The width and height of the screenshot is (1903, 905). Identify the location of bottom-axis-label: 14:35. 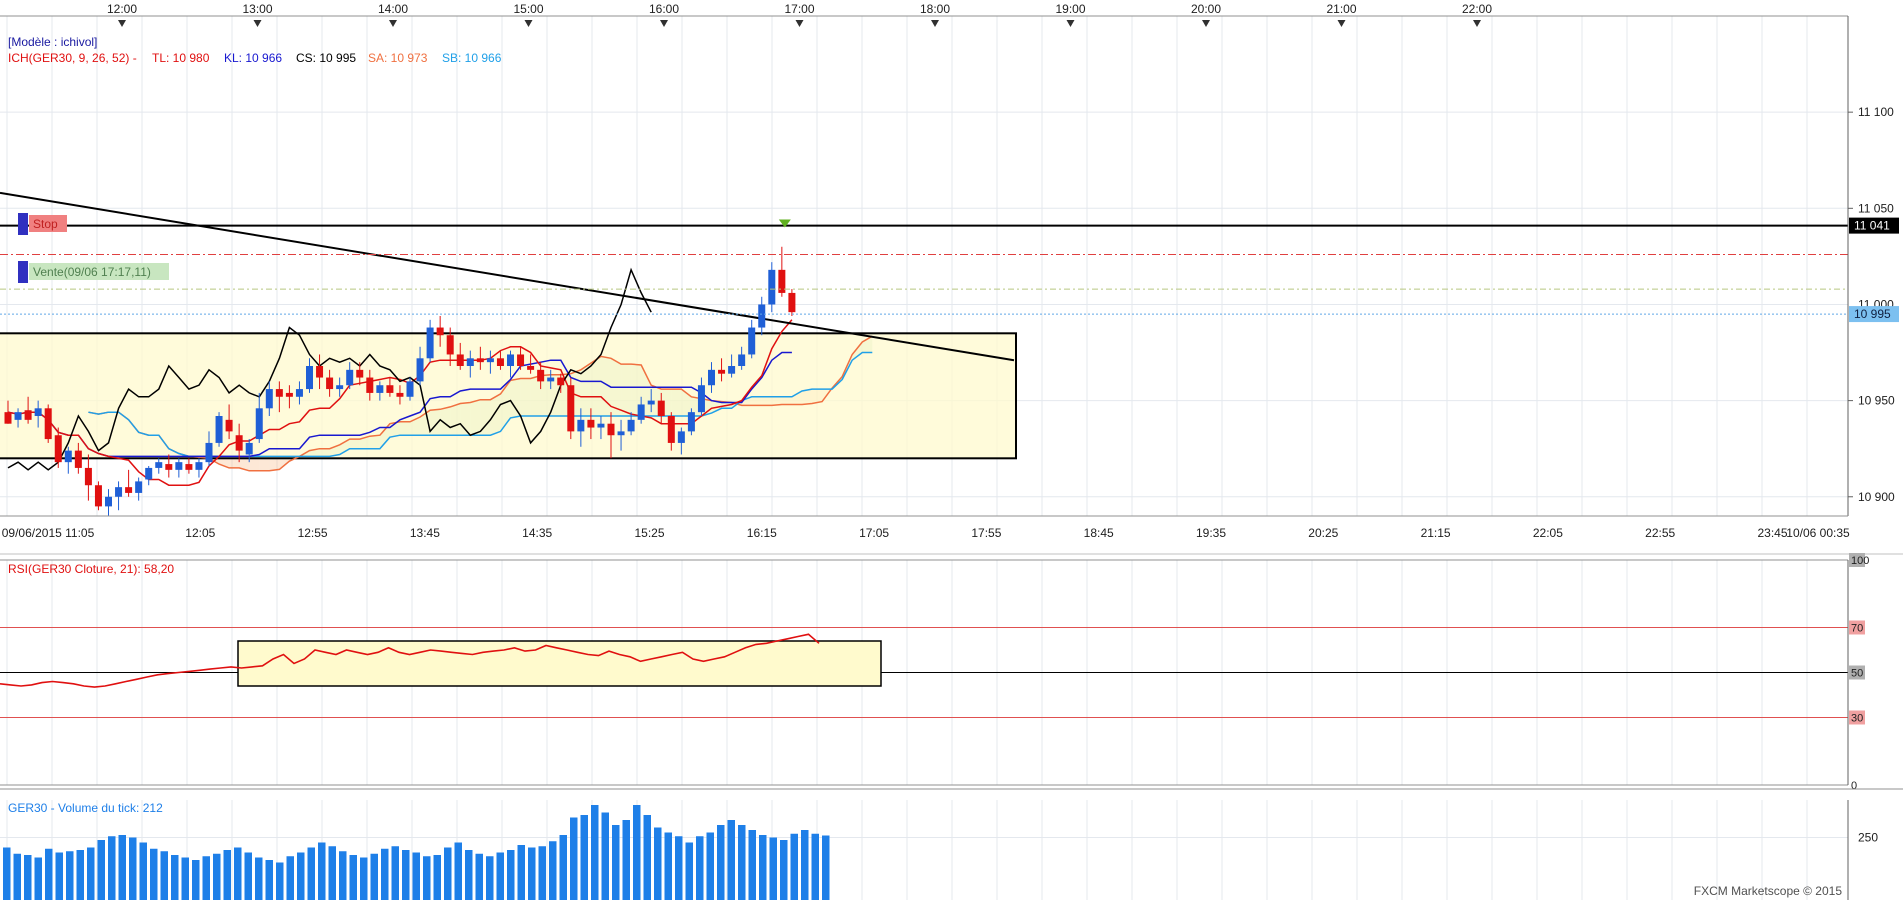
(537, 533).